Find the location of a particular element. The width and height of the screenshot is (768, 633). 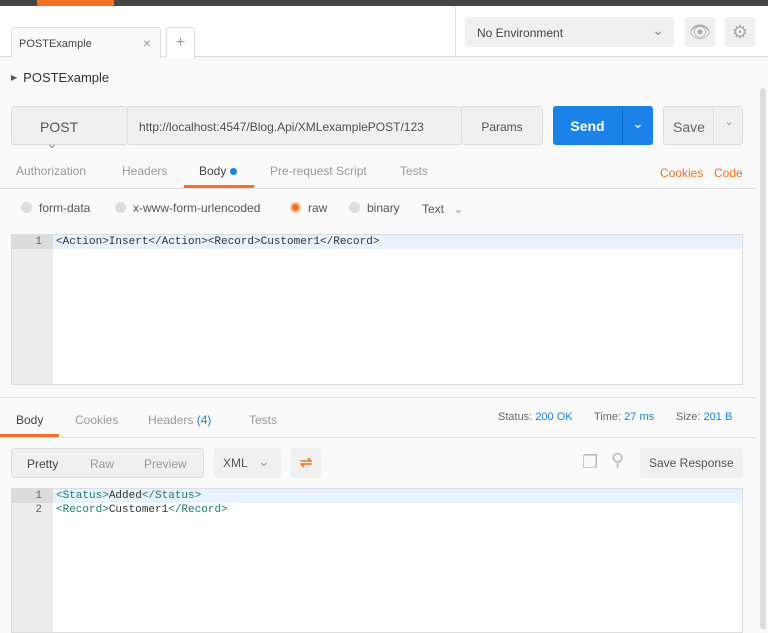

code-link: Code is located at coordinates (728, 173).